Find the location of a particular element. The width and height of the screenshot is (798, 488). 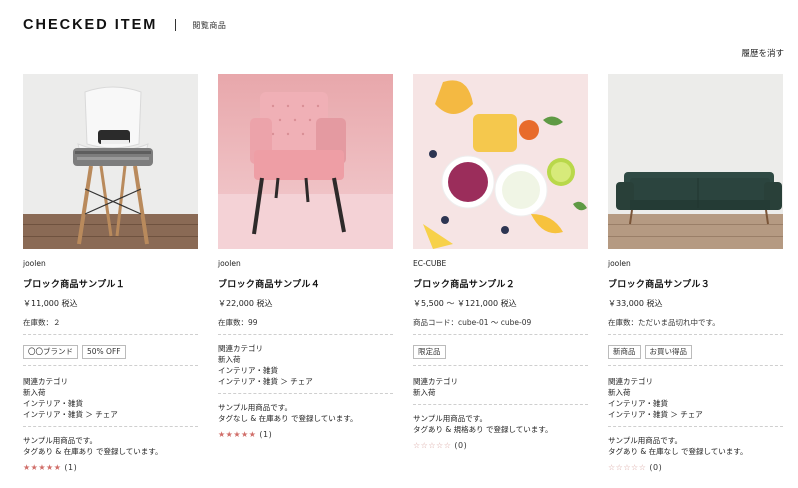

product-name: ブロック商品サンプル１ is located at coordinates (110, 285).